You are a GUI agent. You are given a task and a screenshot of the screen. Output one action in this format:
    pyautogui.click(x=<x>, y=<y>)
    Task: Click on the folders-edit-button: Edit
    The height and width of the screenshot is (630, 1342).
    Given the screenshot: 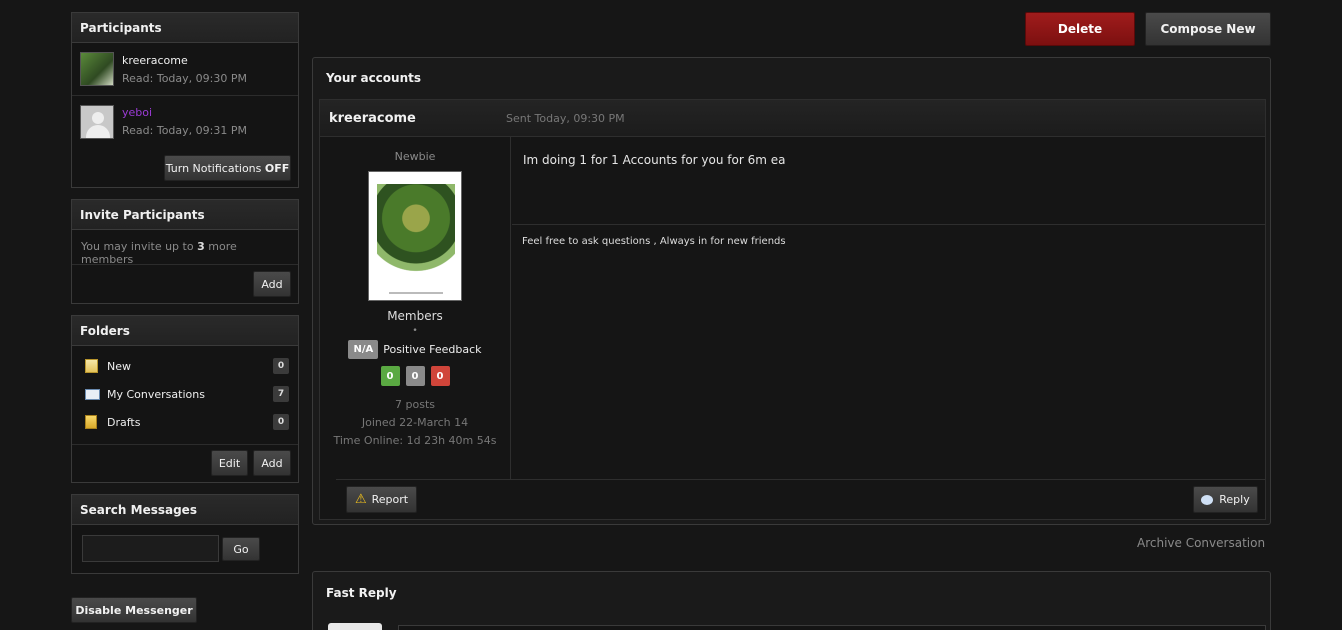 What is the action you would take?
    pyautogui.click(x=229, y=463)
    